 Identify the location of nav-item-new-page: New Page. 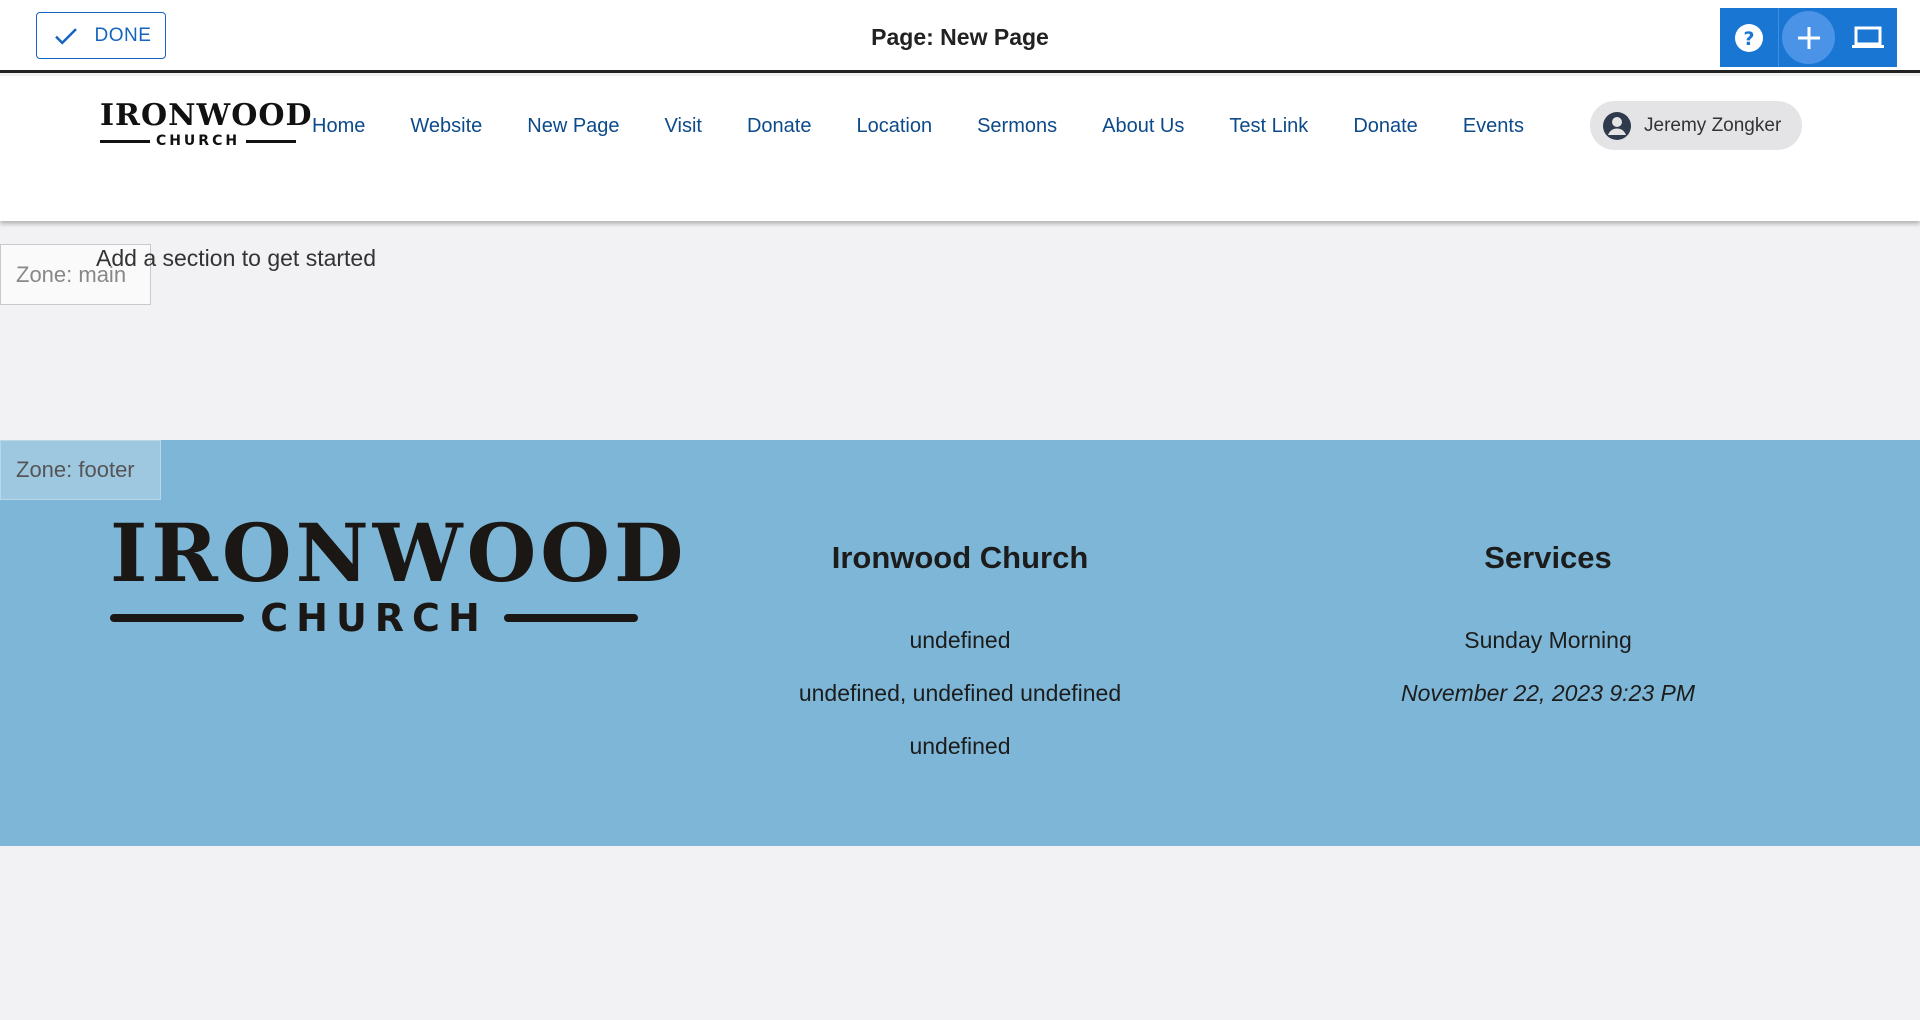
(573, 126).